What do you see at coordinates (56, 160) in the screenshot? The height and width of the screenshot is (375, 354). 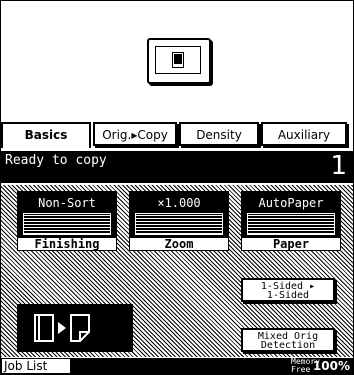 I see `status-message: Ready to copy` at bounding box center [56, 160].